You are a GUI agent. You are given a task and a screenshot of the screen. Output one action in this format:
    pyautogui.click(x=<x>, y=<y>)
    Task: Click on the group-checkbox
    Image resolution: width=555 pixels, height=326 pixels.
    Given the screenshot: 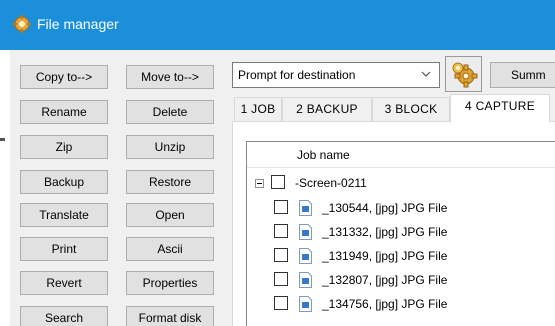 What is the action you would take?
    pyautogui.click(x=278, y=182)
    